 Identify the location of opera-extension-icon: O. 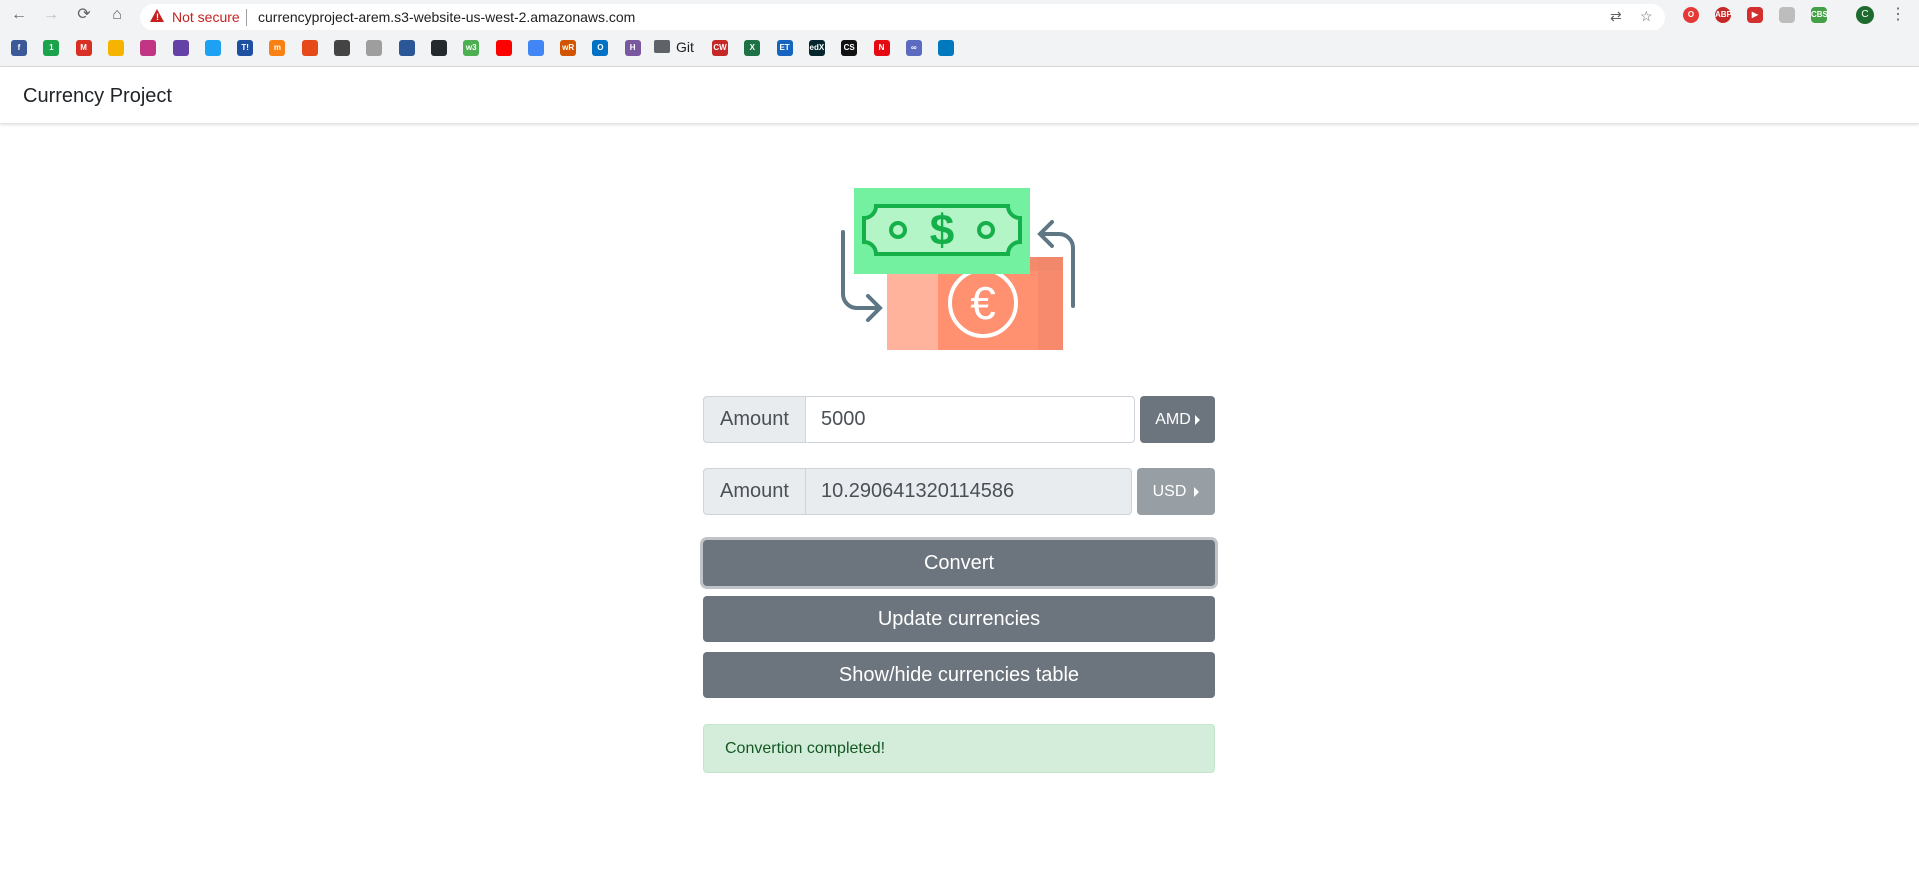
(1691, 15).